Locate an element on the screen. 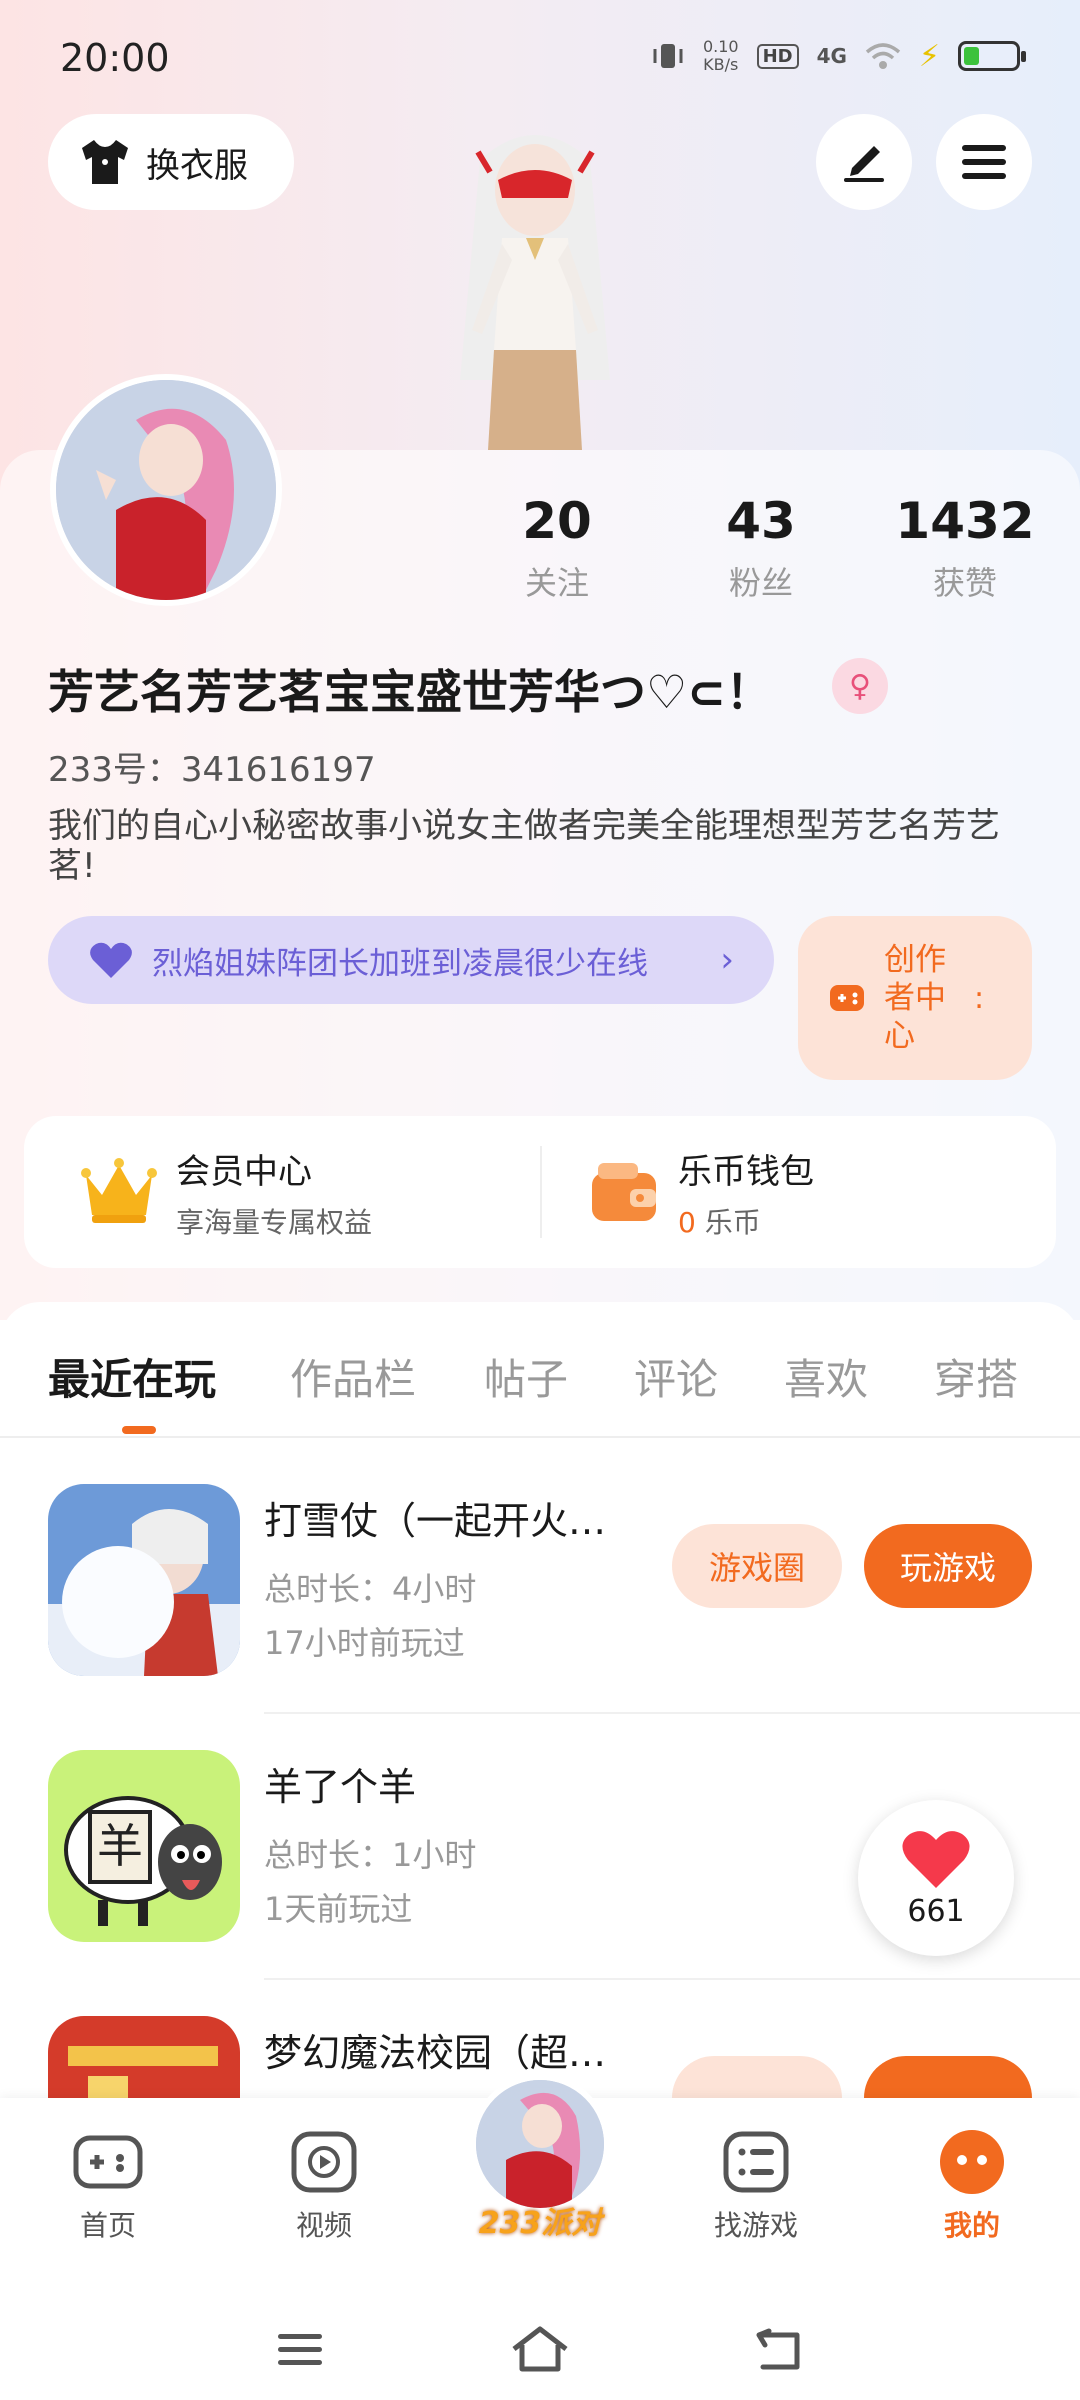  female-icon: ♀ is located at coordinates (860, 686).